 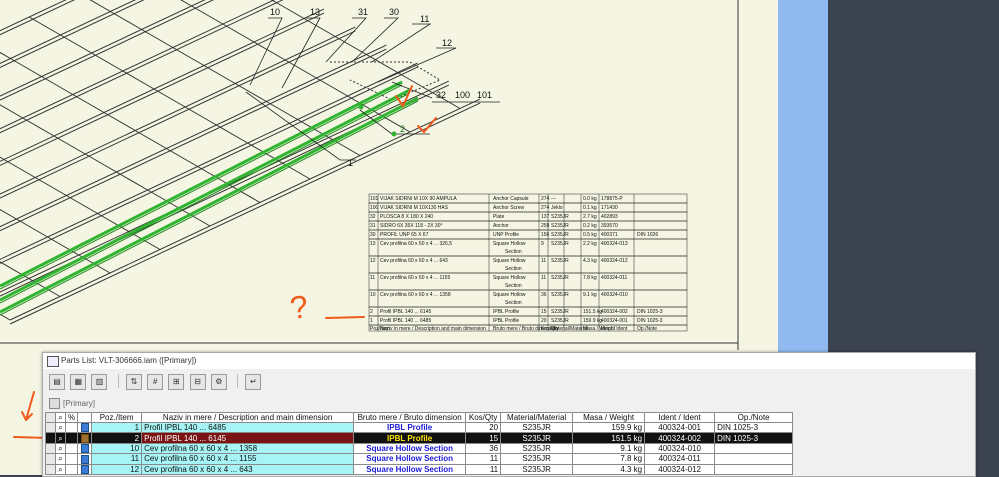 What do you see at coordinates (374, 208) in the screenshot?
I see `bom-cell-no: 100` at bounding box center [374, 208].